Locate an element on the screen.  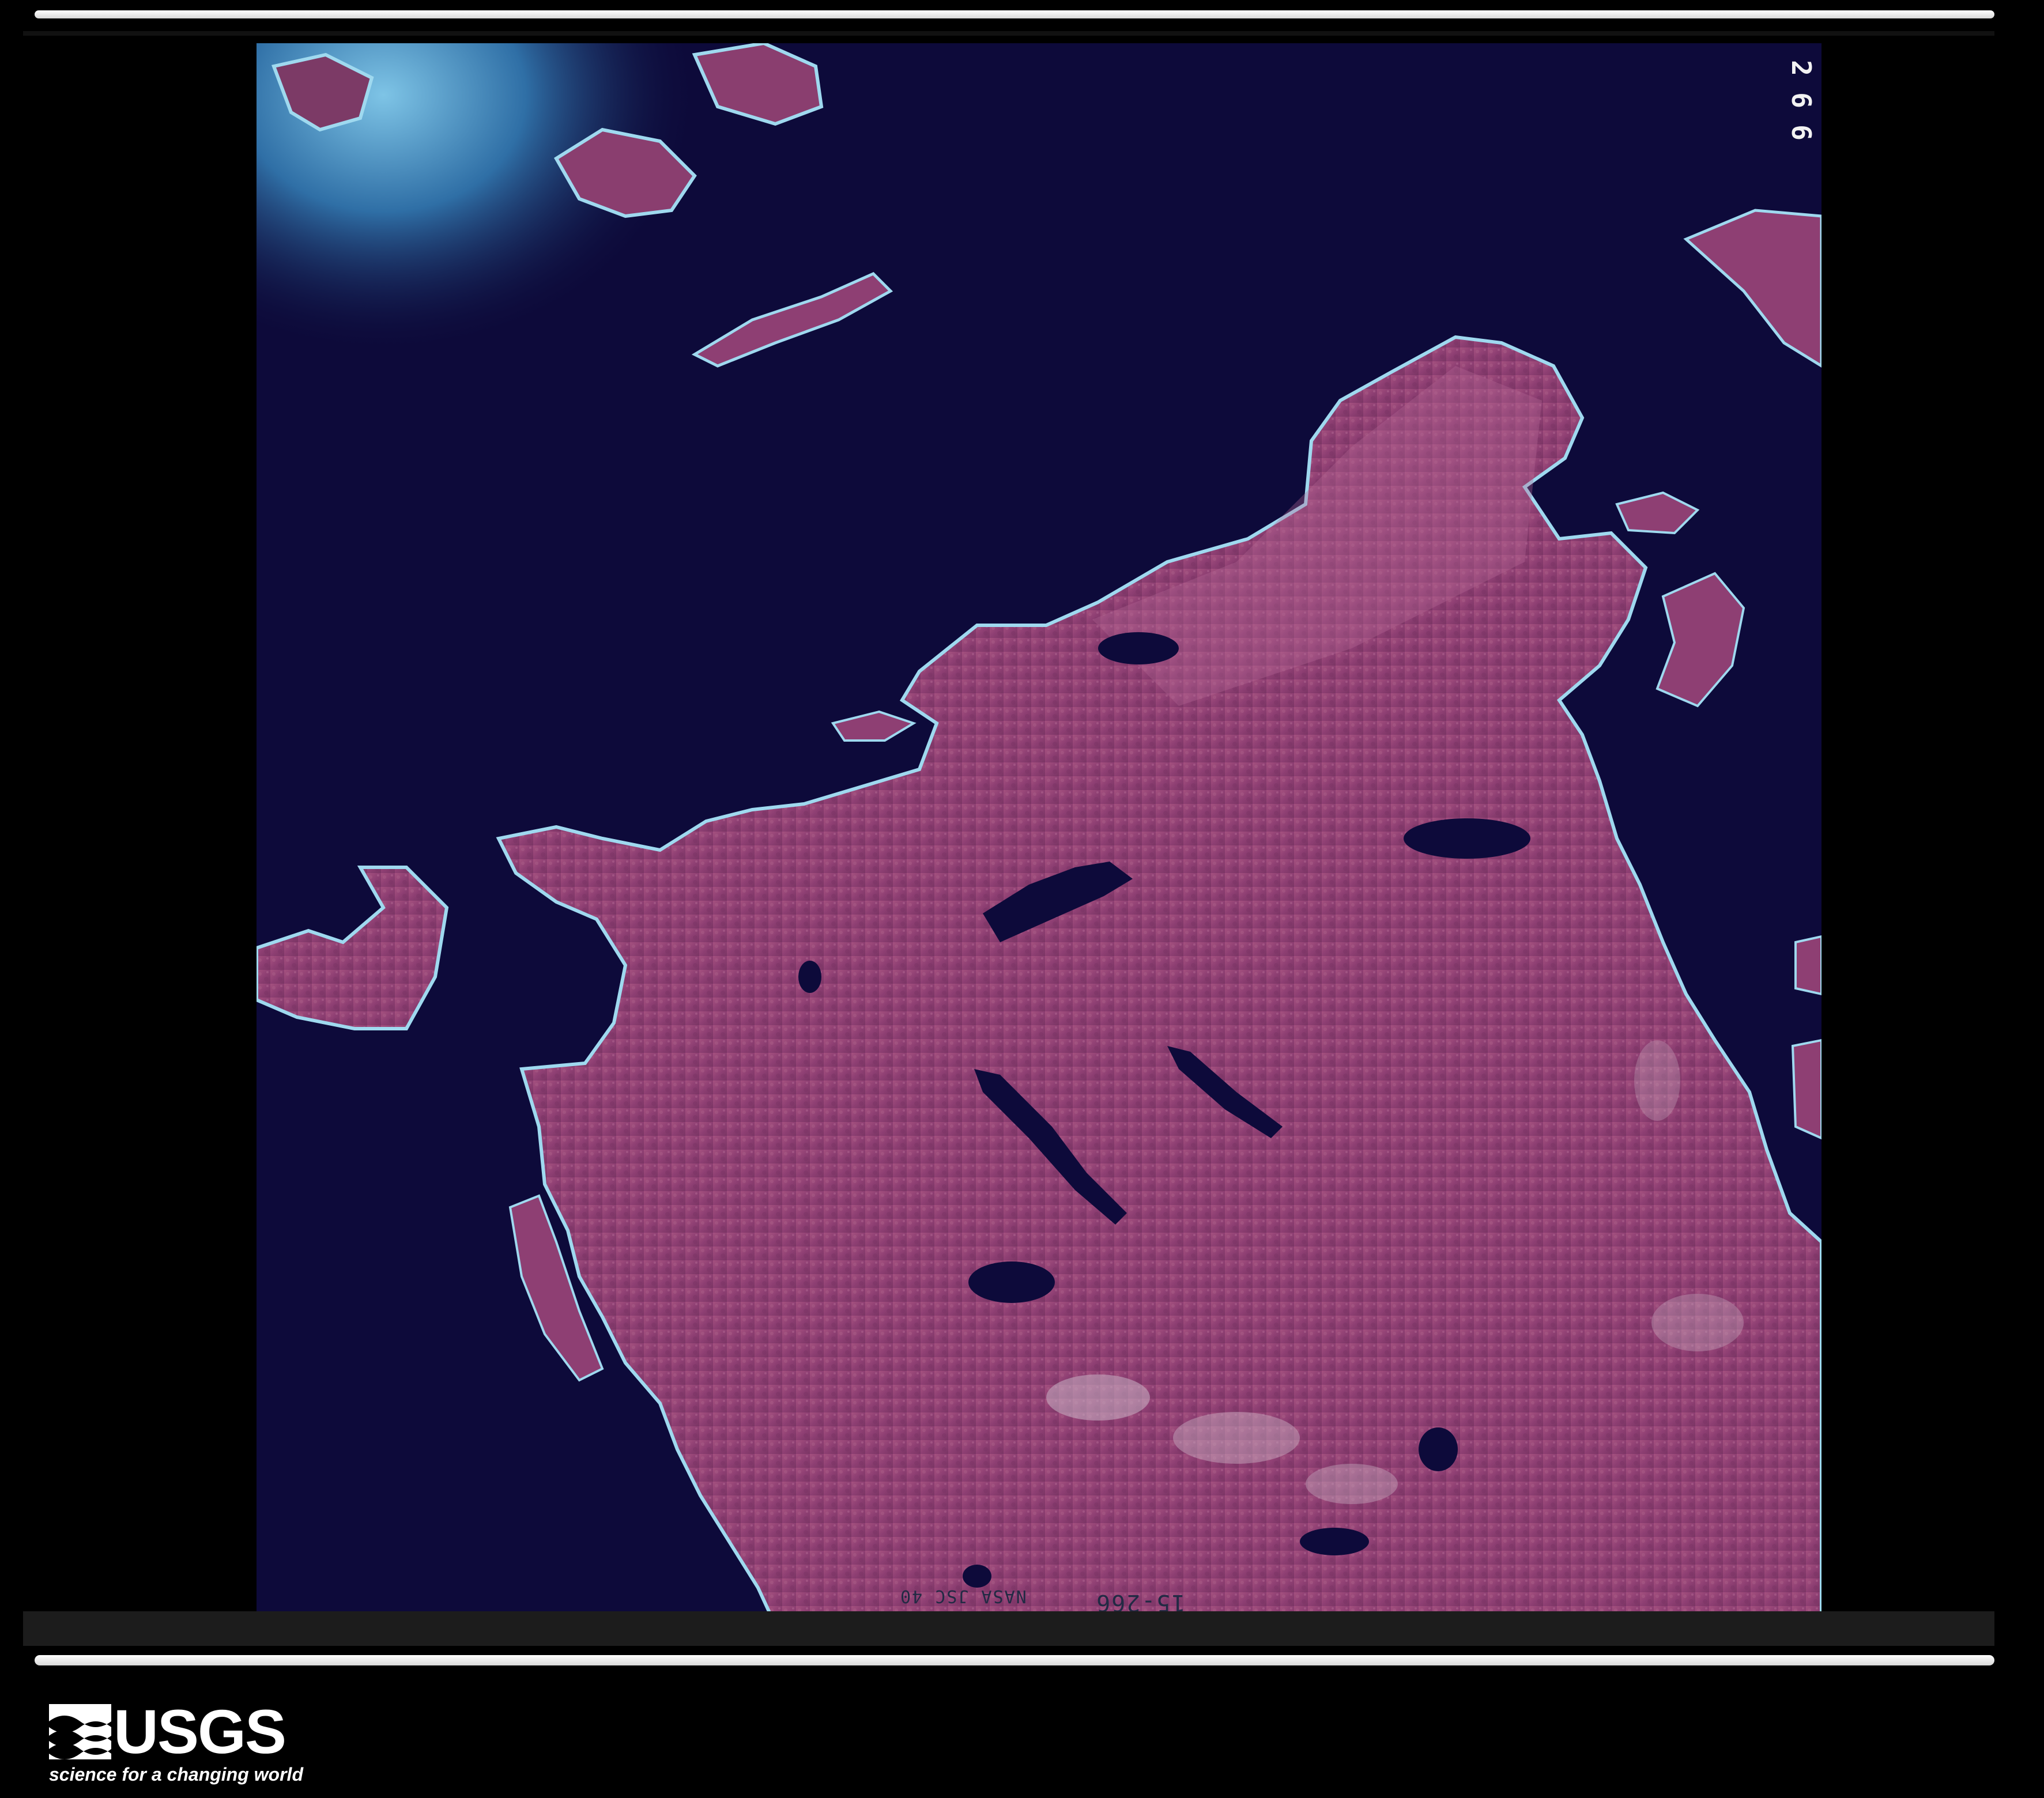
film-strip-bottom is located at coordinates (1014, 1660).